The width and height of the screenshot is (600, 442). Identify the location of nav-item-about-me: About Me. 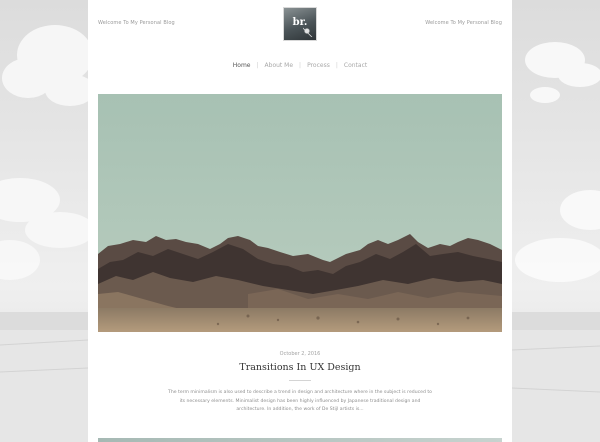
(279, 65).